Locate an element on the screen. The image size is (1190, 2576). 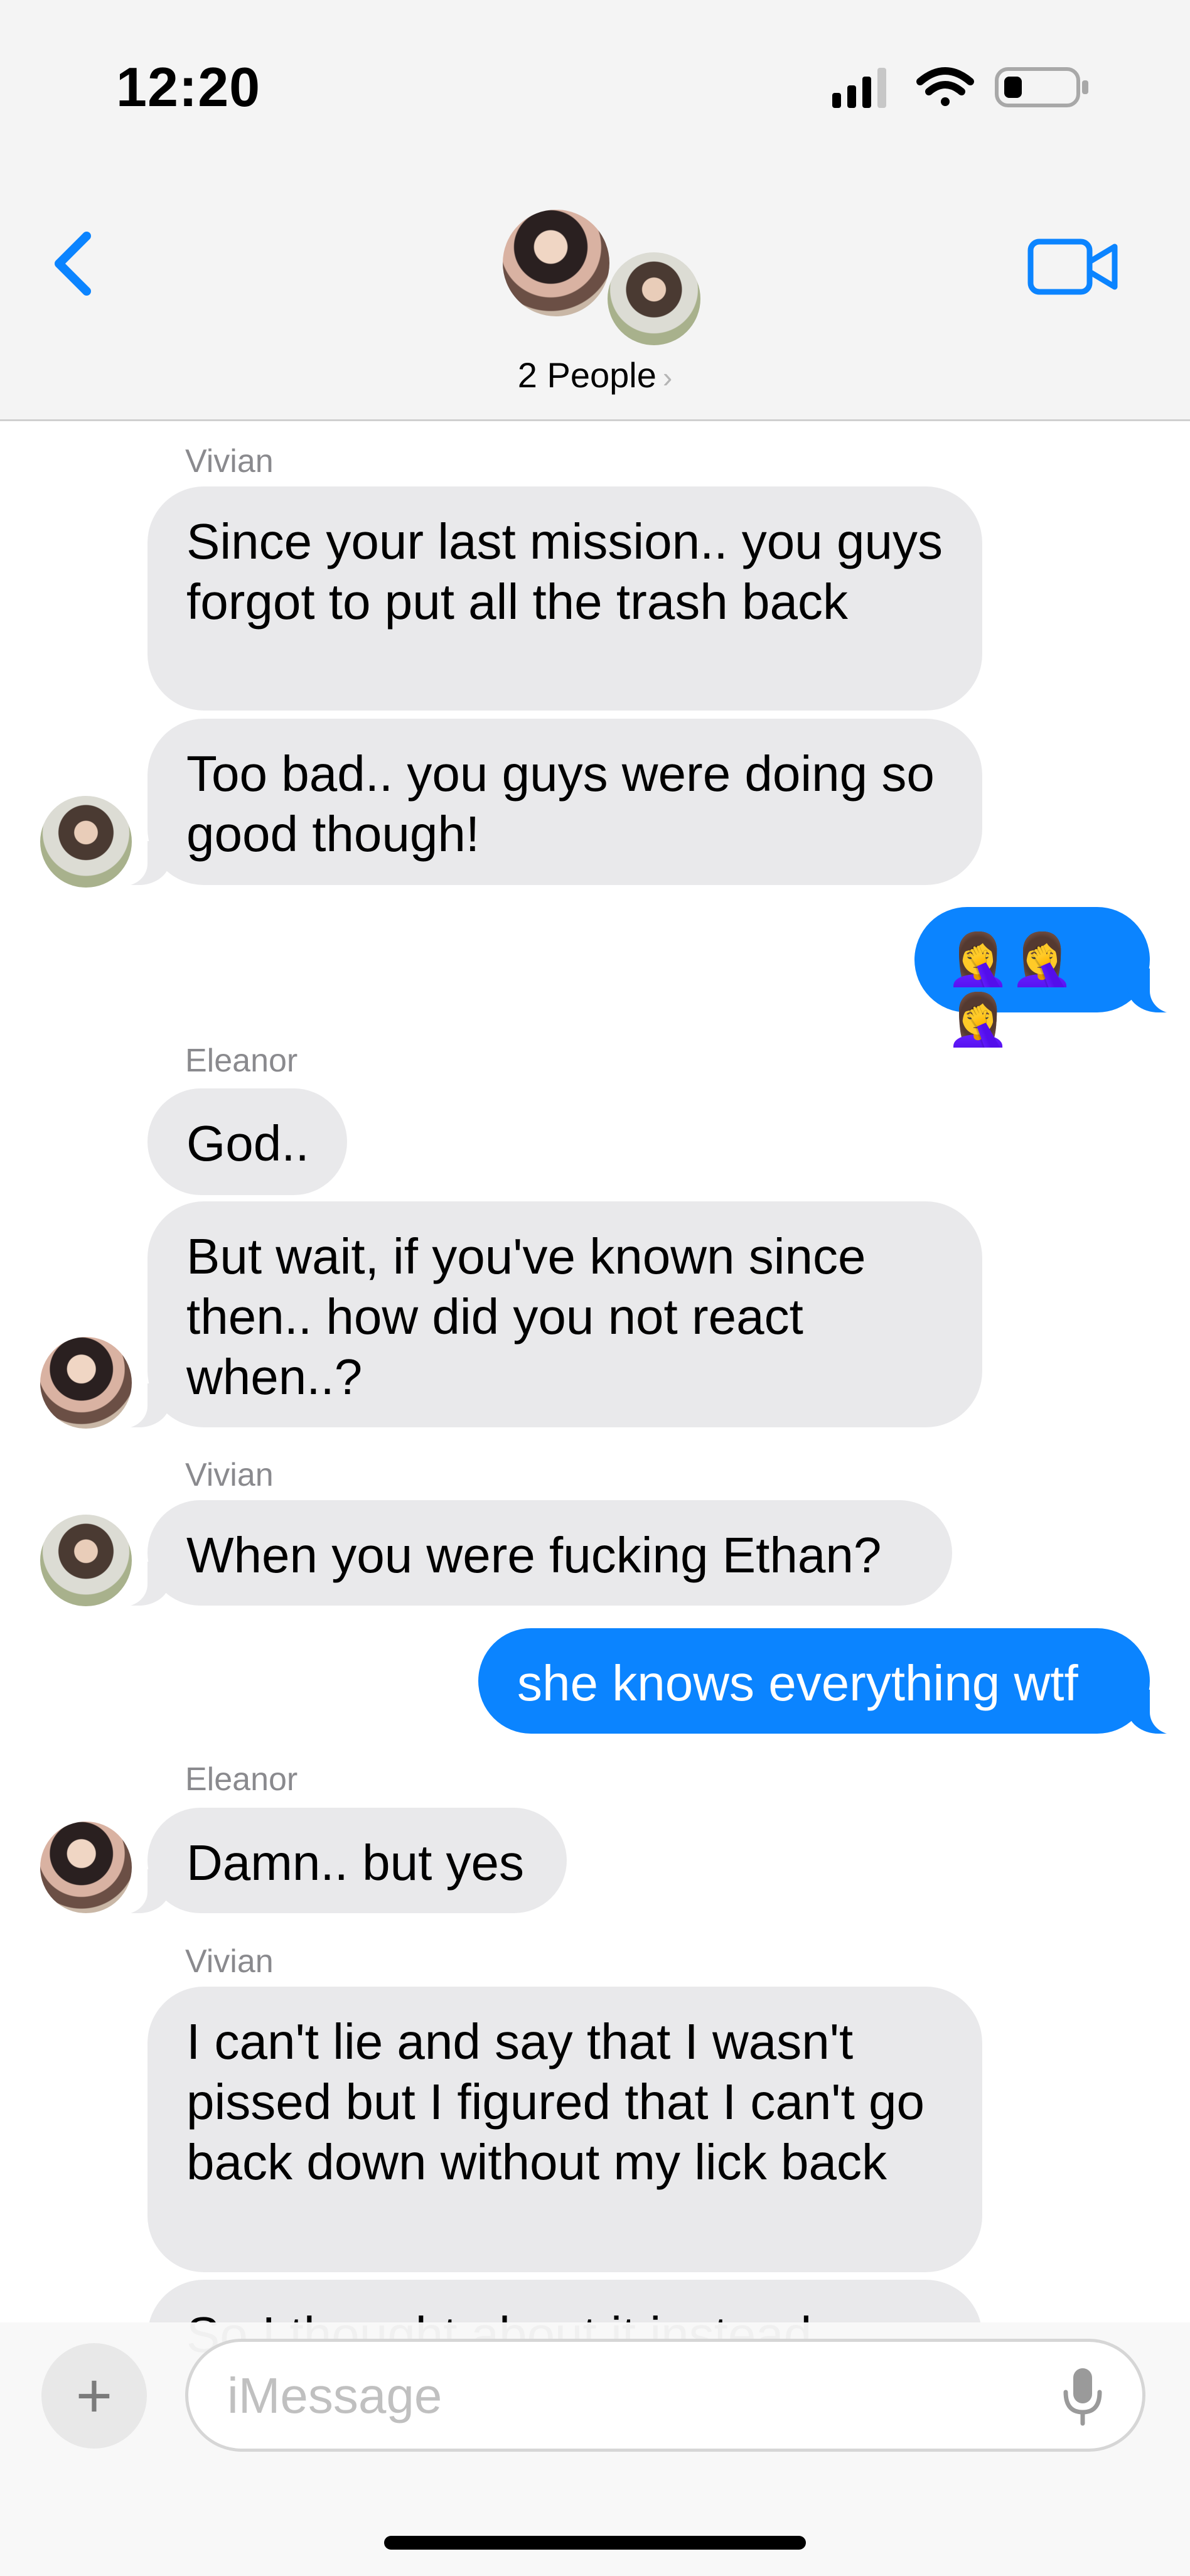
dictation-button is located at coordinates (1083, 2395).